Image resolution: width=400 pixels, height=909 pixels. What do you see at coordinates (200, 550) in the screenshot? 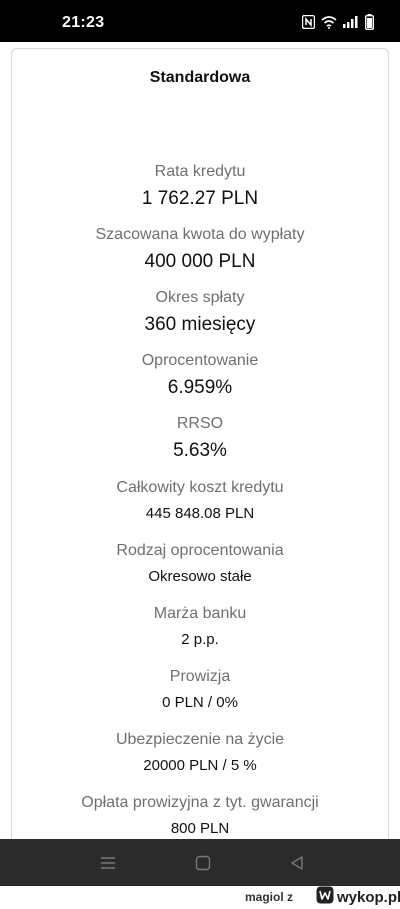
I see `detail-label: Rodzaj oprocentowania` at bounding box center [200, 550].